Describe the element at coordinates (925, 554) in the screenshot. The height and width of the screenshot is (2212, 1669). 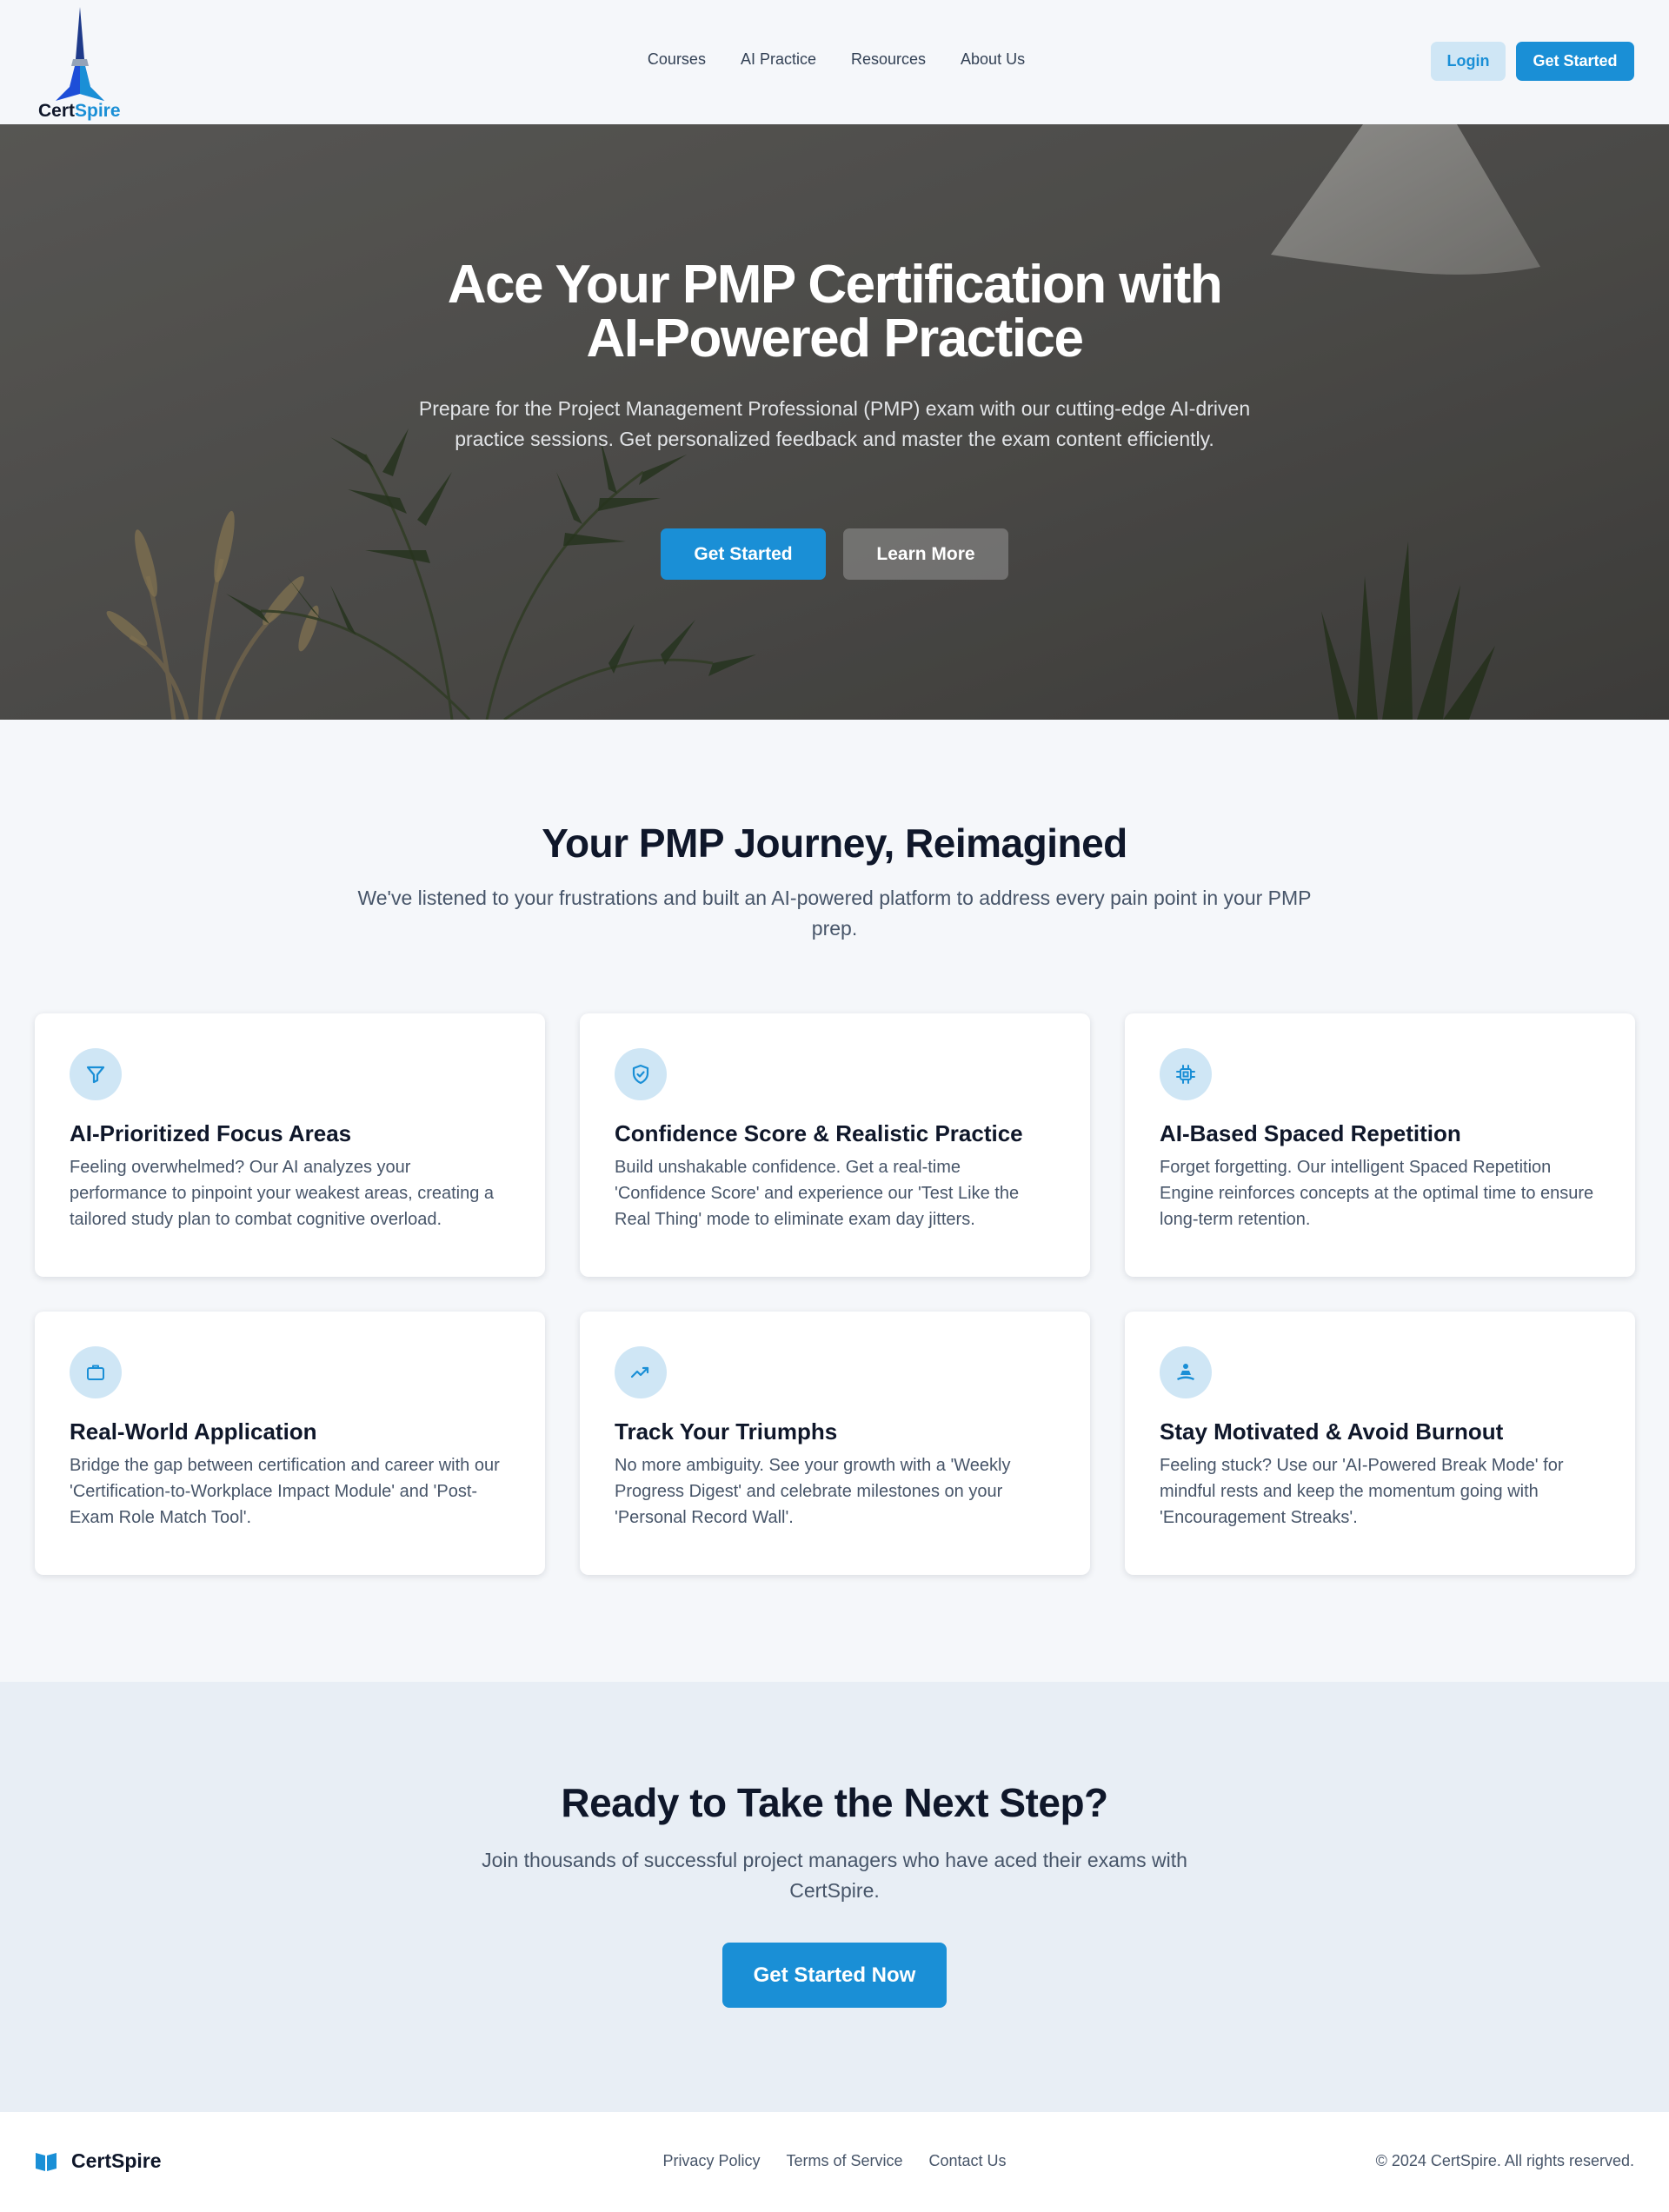
I see `hero-learn-more-button: Learn More` at that location.